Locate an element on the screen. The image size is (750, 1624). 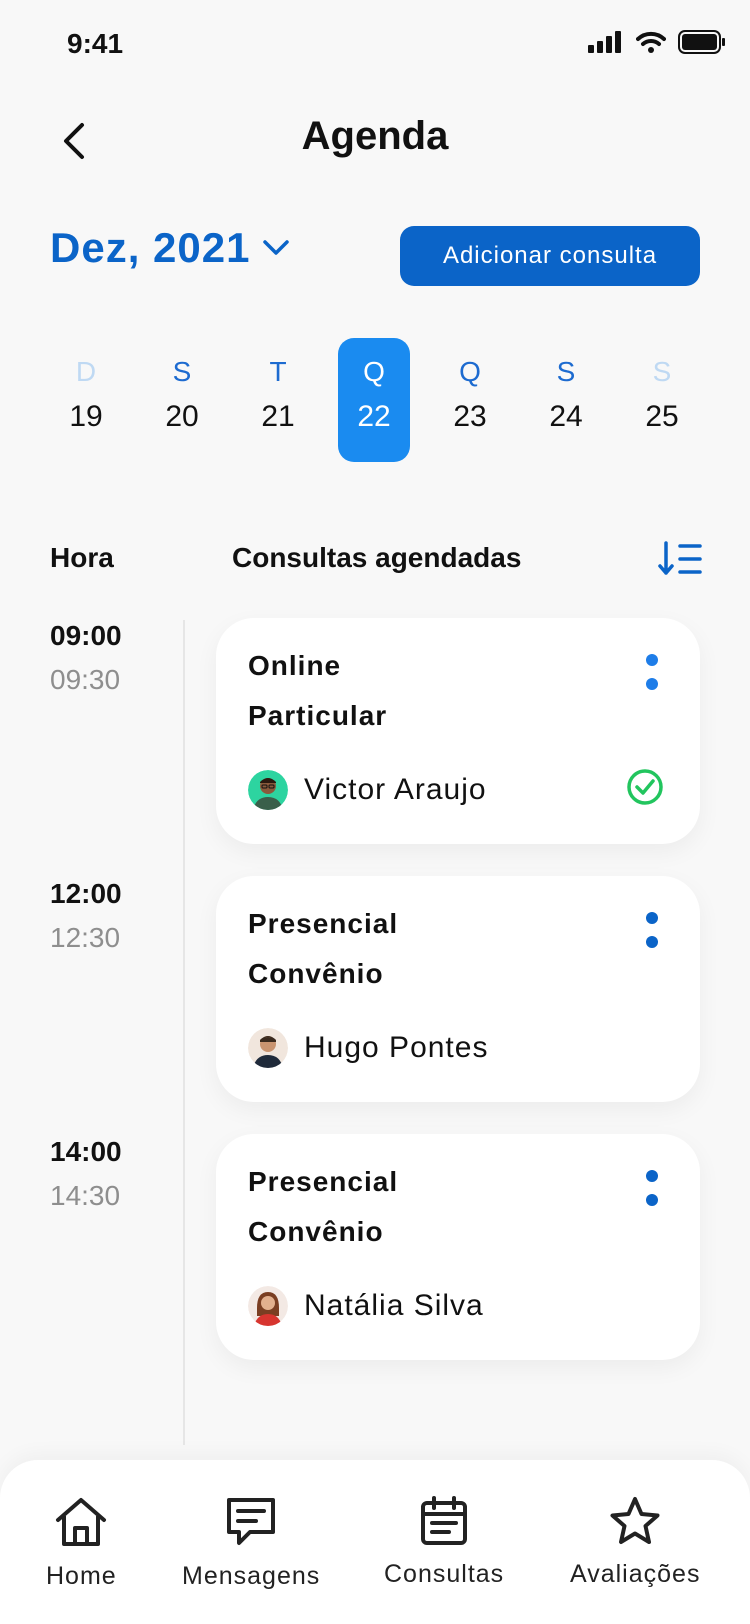
bottom-navigation: Home Mensagens Consultas Avaliações is located at coordinates (375, 1542).